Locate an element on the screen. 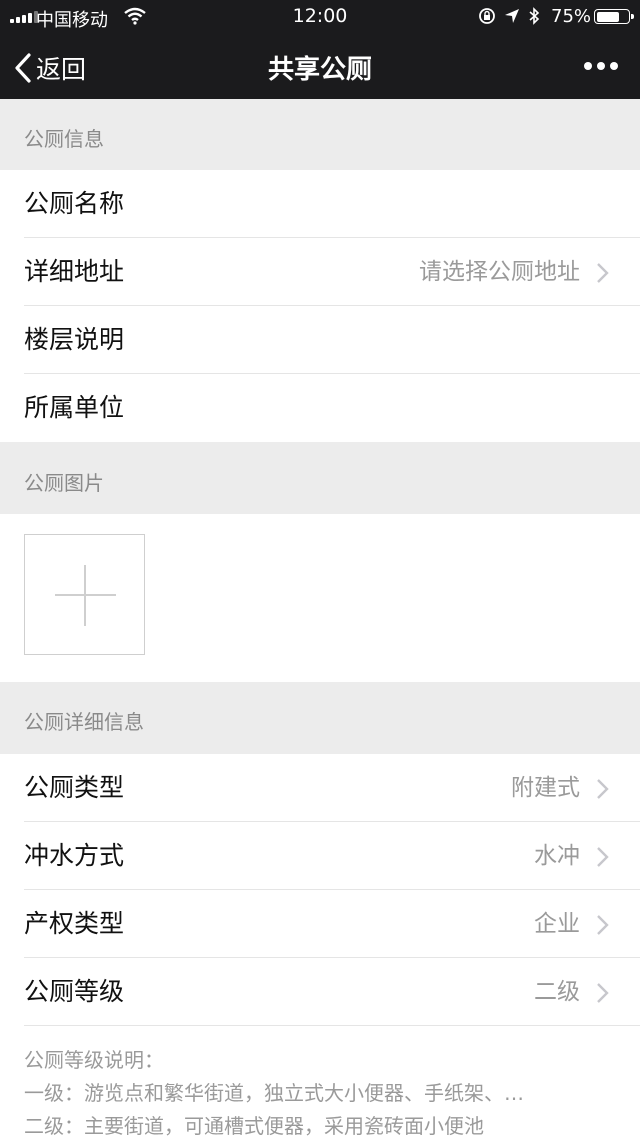 The image size is (640, 1143). more-menu-button is located at coordinates (601, 66).